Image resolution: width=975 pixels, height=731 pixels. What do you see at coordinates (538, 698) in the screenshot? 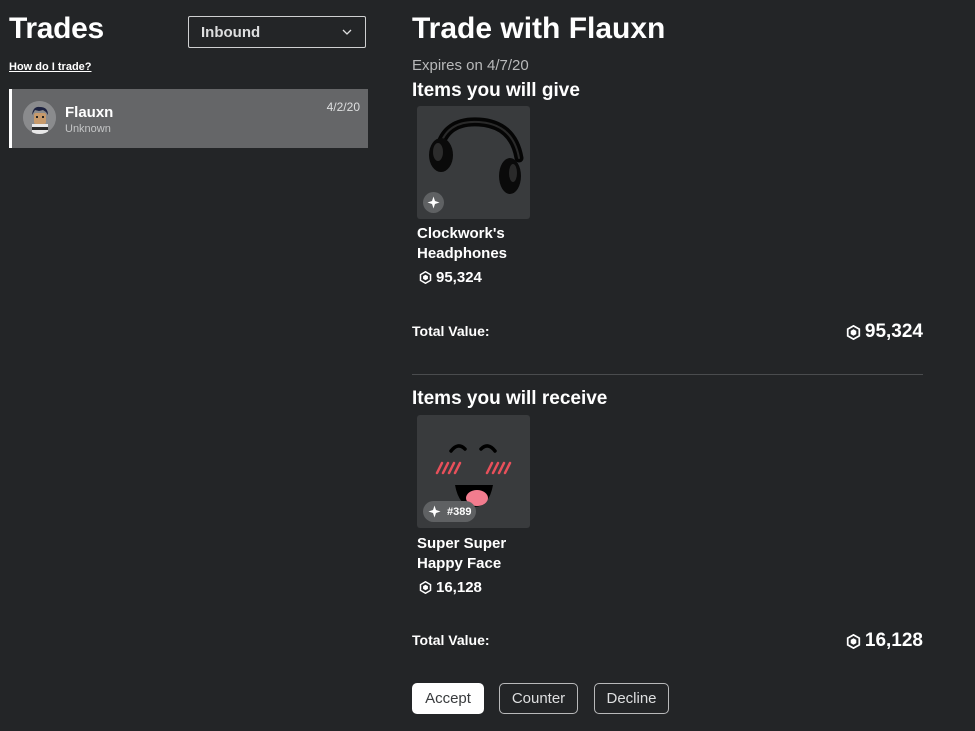
I see `counter-button: Counter` at bounding box center [538, 698].